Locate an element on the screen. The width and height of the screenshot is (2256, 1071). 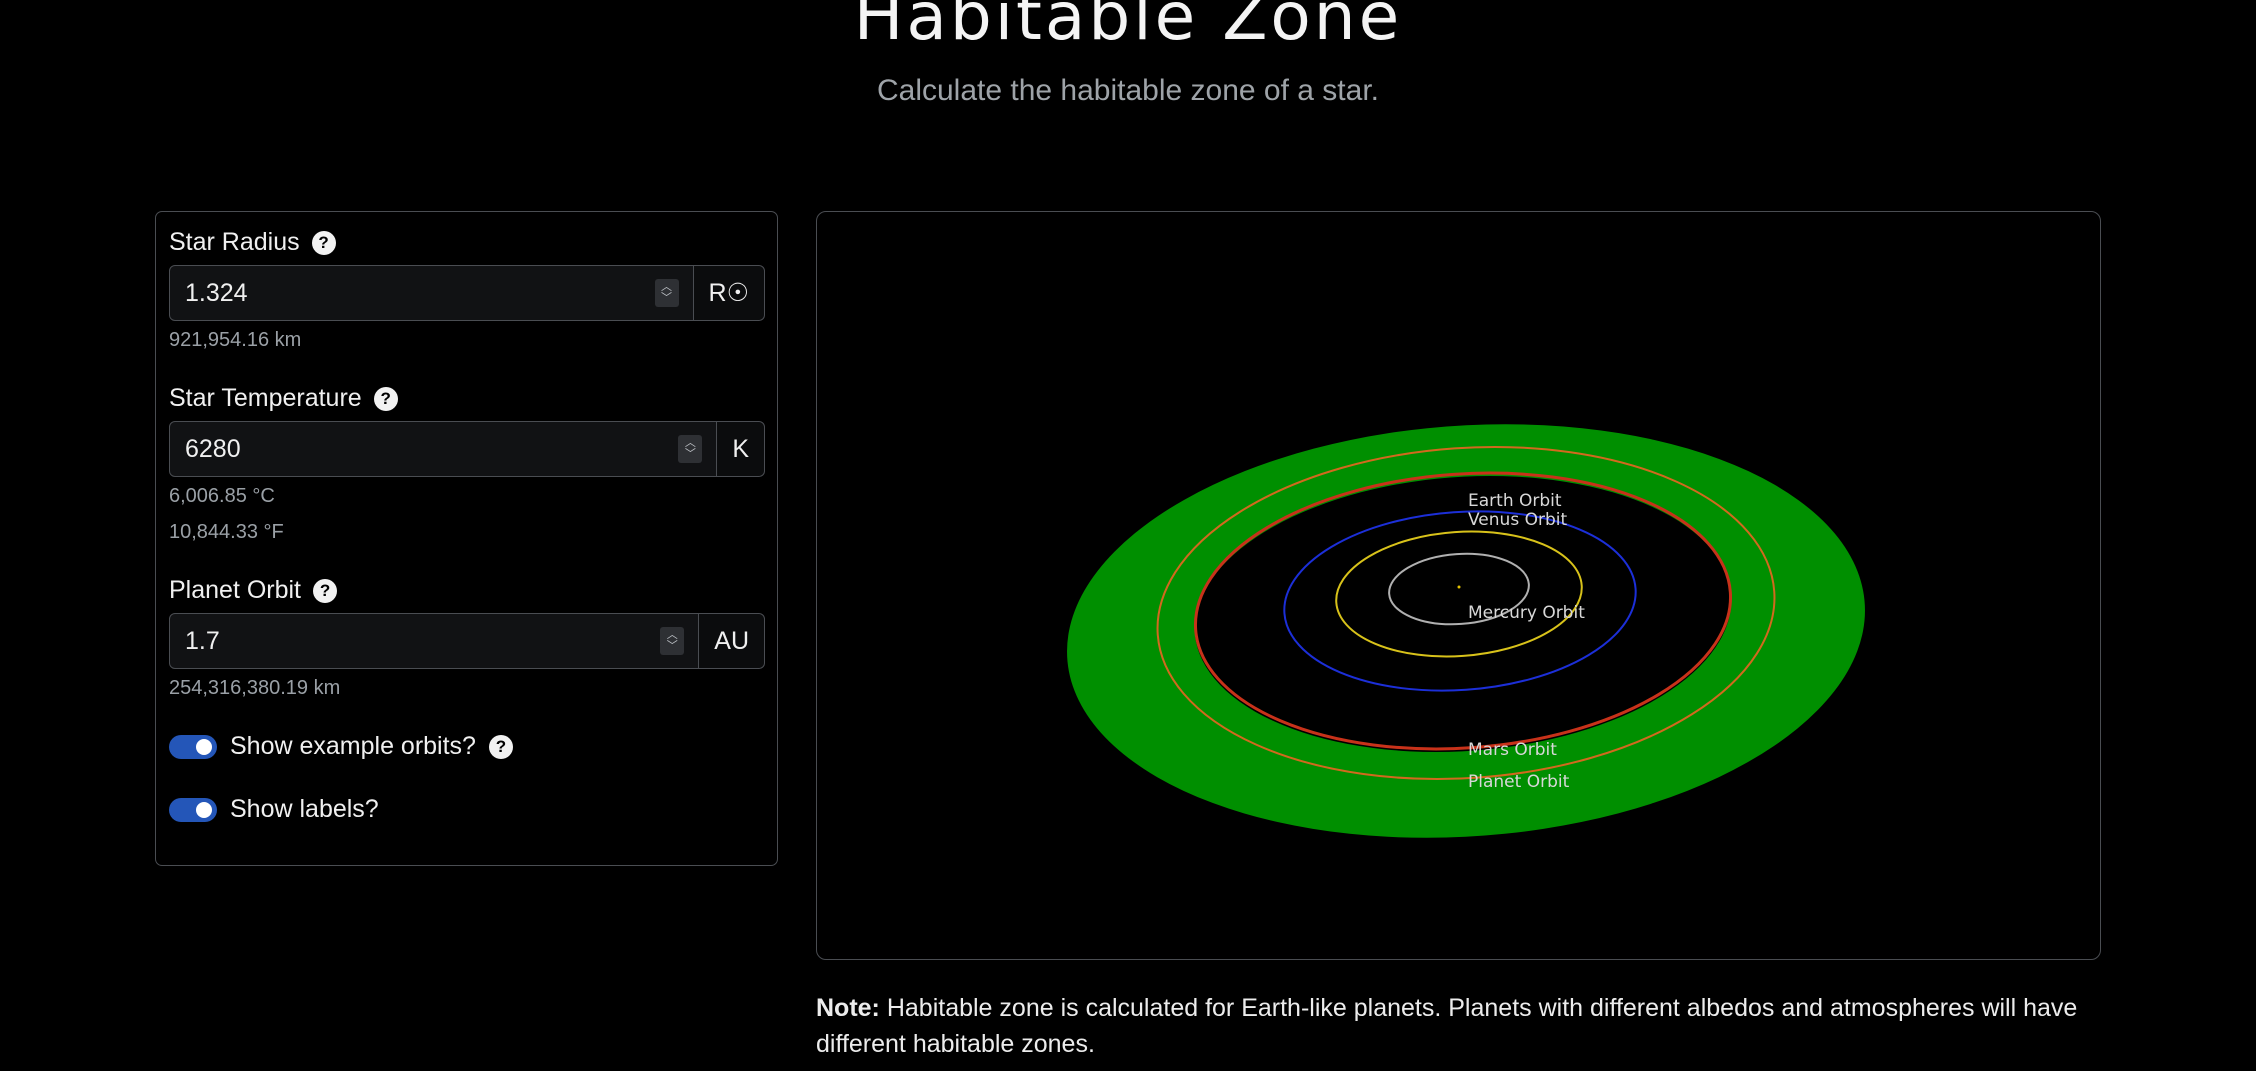
star-radius-input-group: ︿﹀ R☉ is located at coordinates (467, 293).